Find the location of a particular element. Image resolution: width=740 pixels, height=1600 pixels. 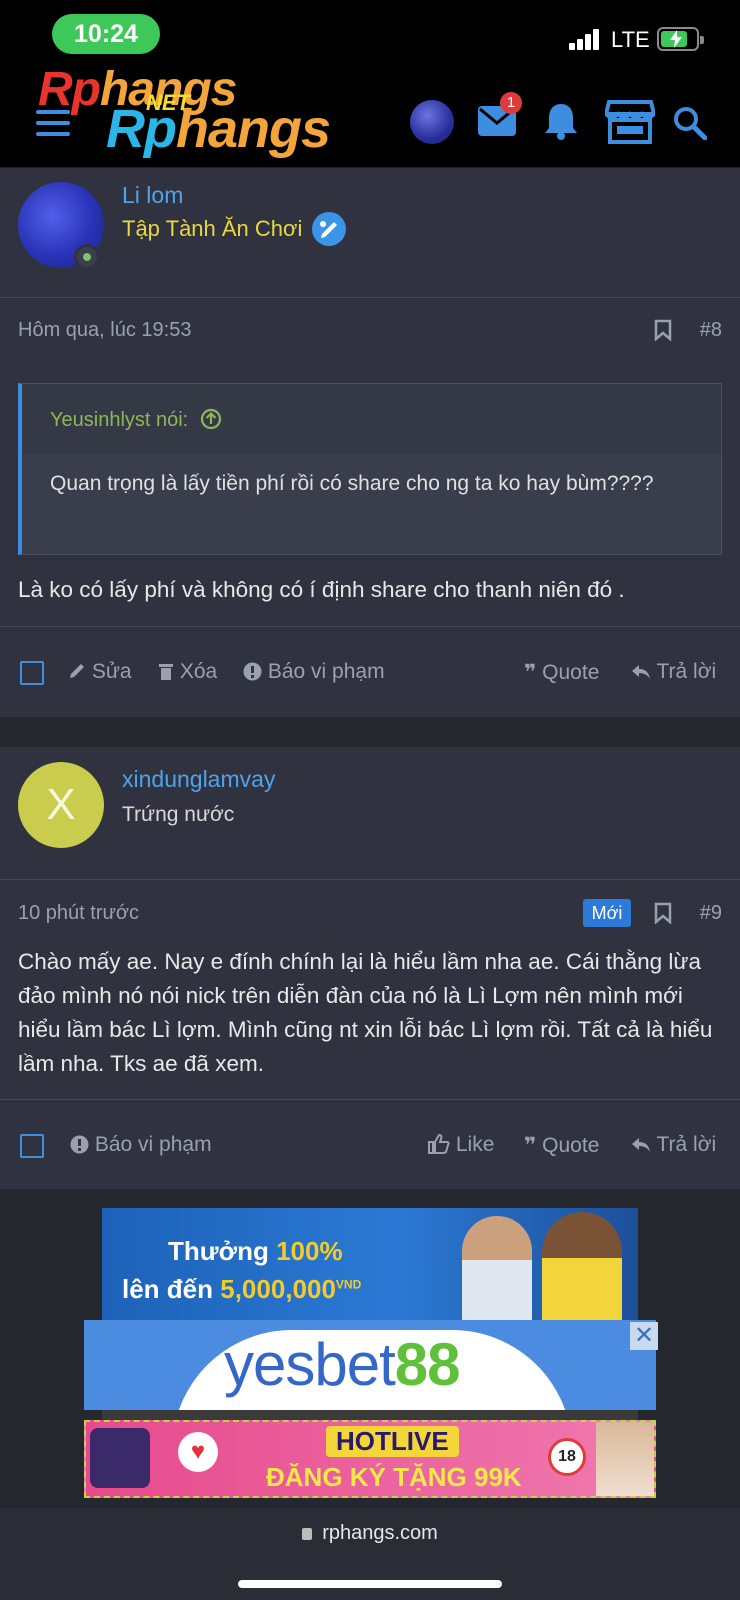

verified-icon is located at coordinates (329, 229).